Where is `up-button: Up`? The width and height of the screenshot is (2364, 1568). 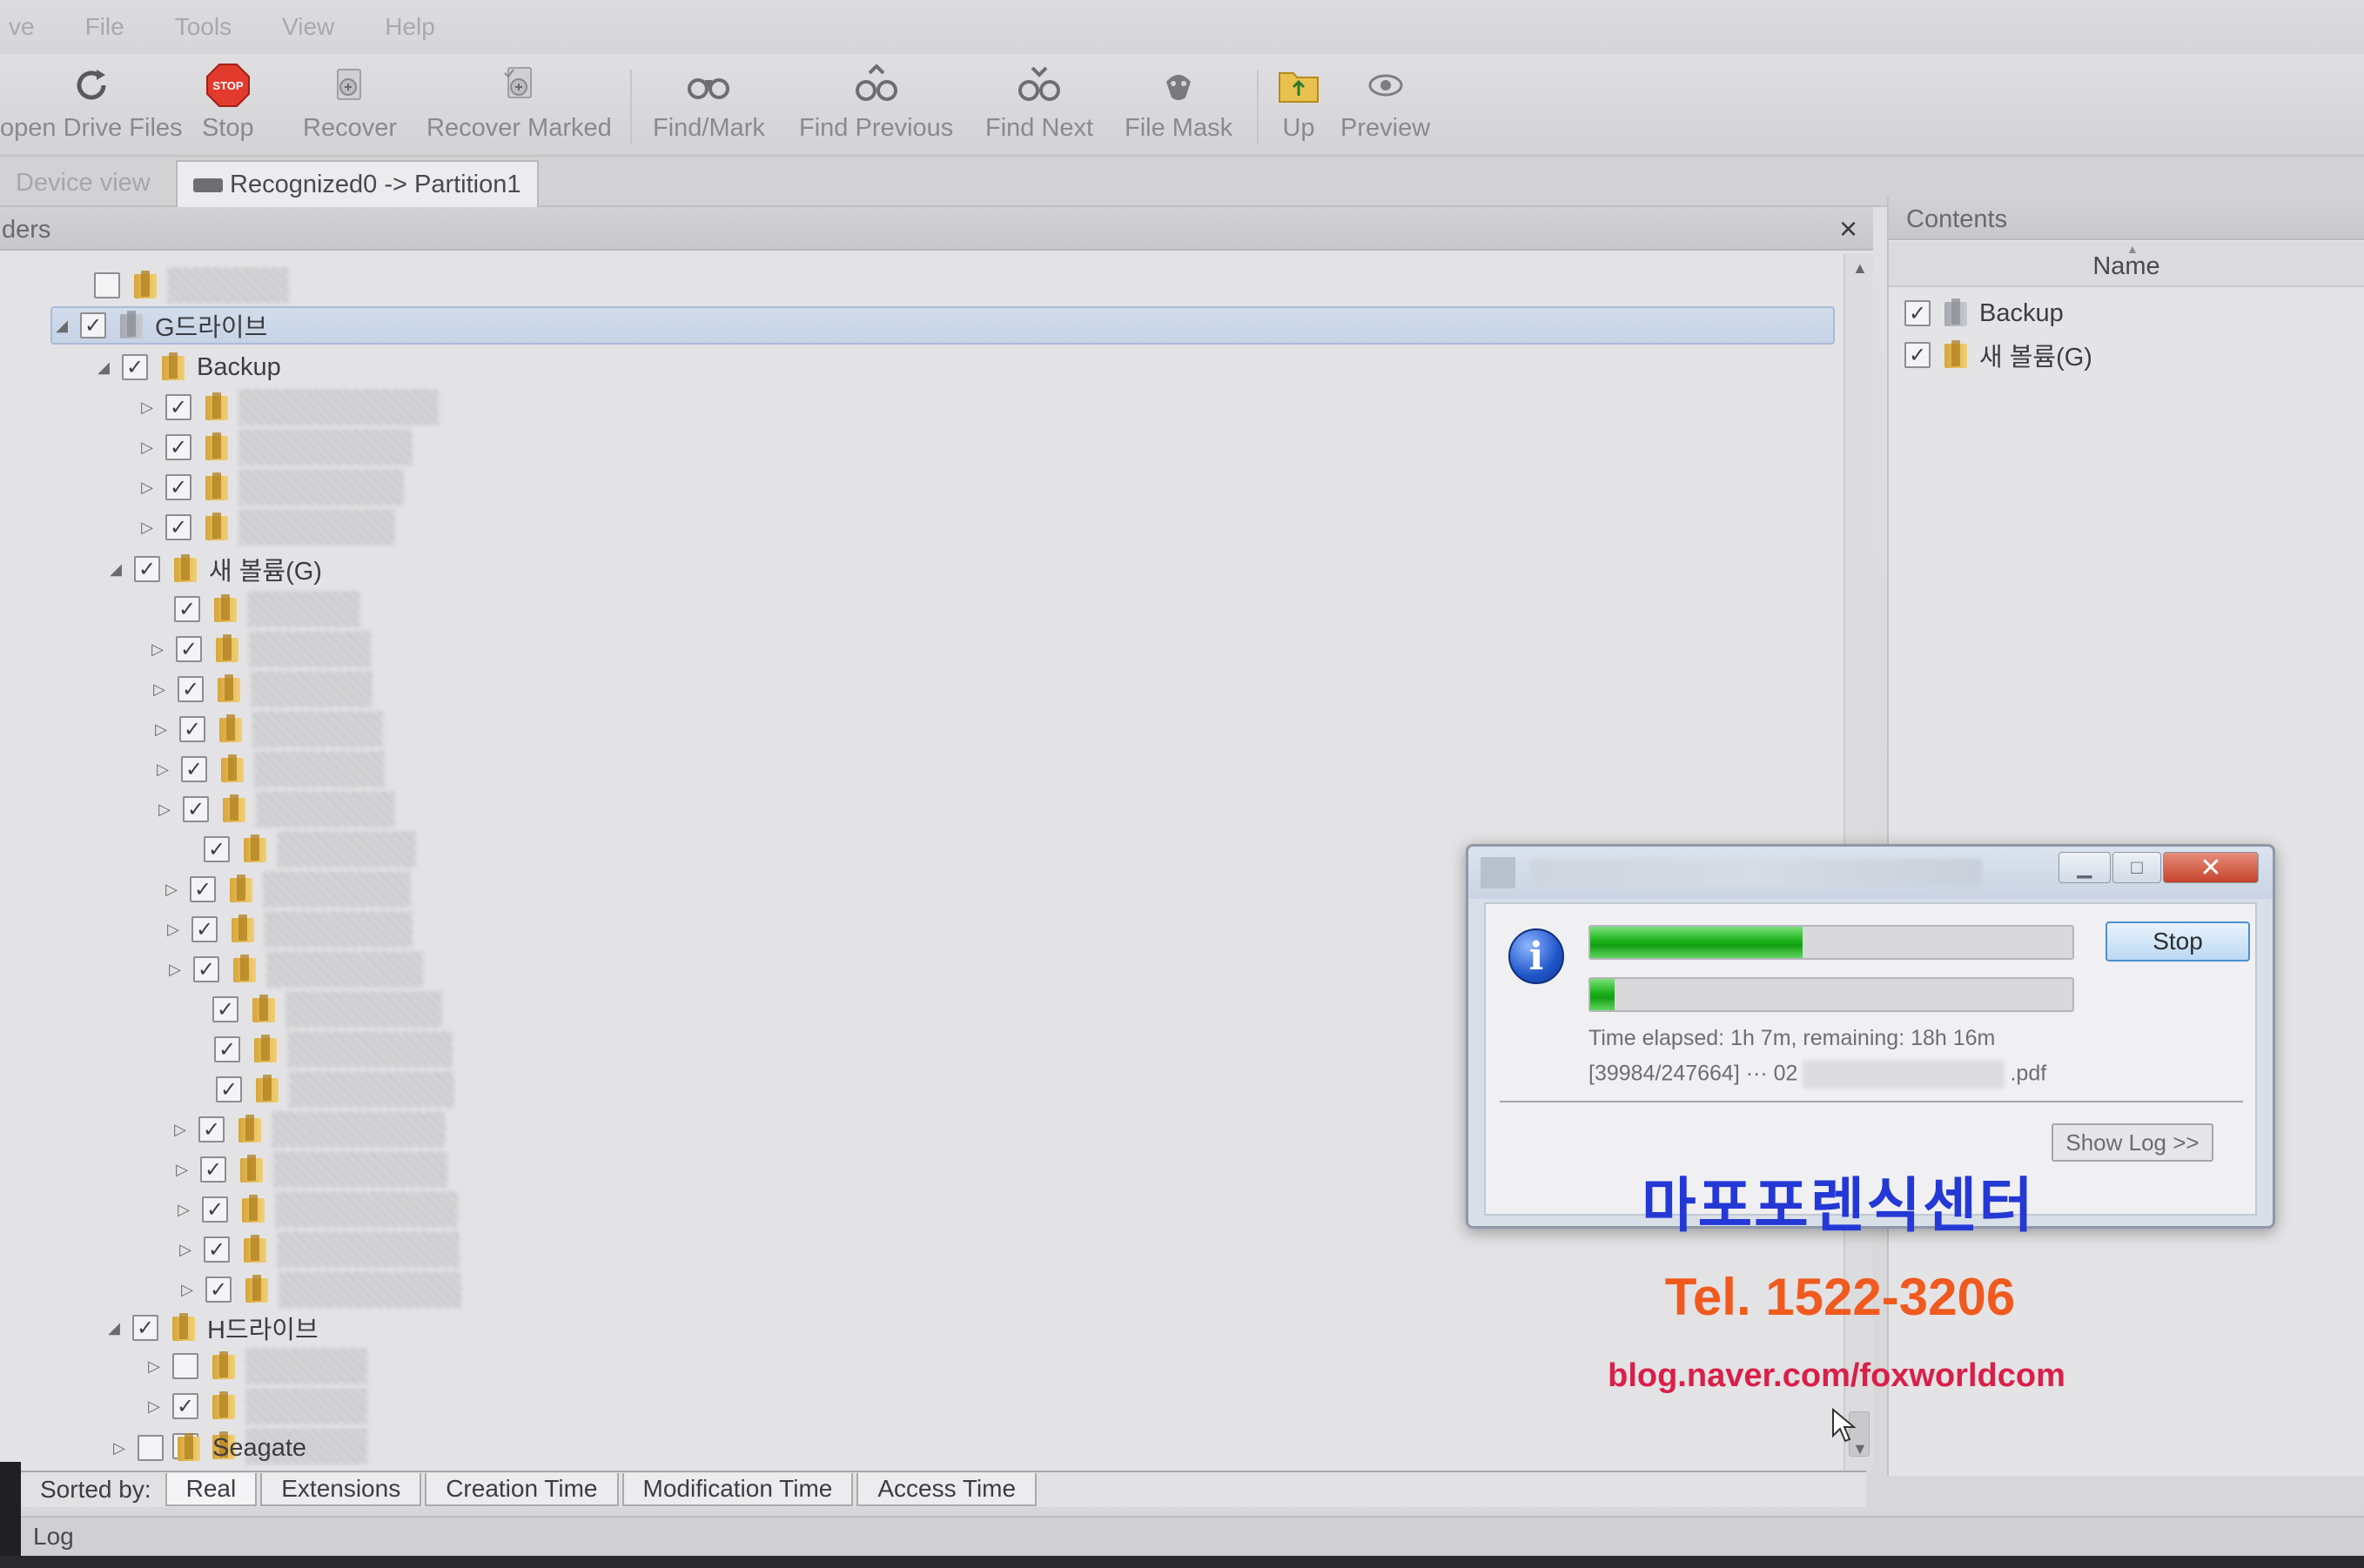
up-button: Up is located at coordinates (1299, 107).